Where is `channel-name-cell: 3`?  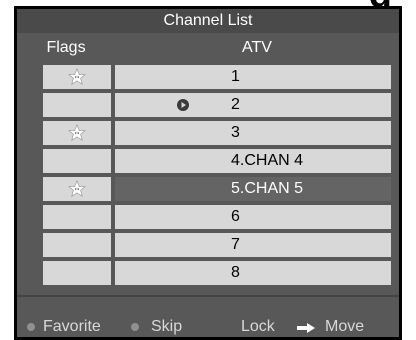
channel-name-cell: 3 is located at coordinates (253, 133).